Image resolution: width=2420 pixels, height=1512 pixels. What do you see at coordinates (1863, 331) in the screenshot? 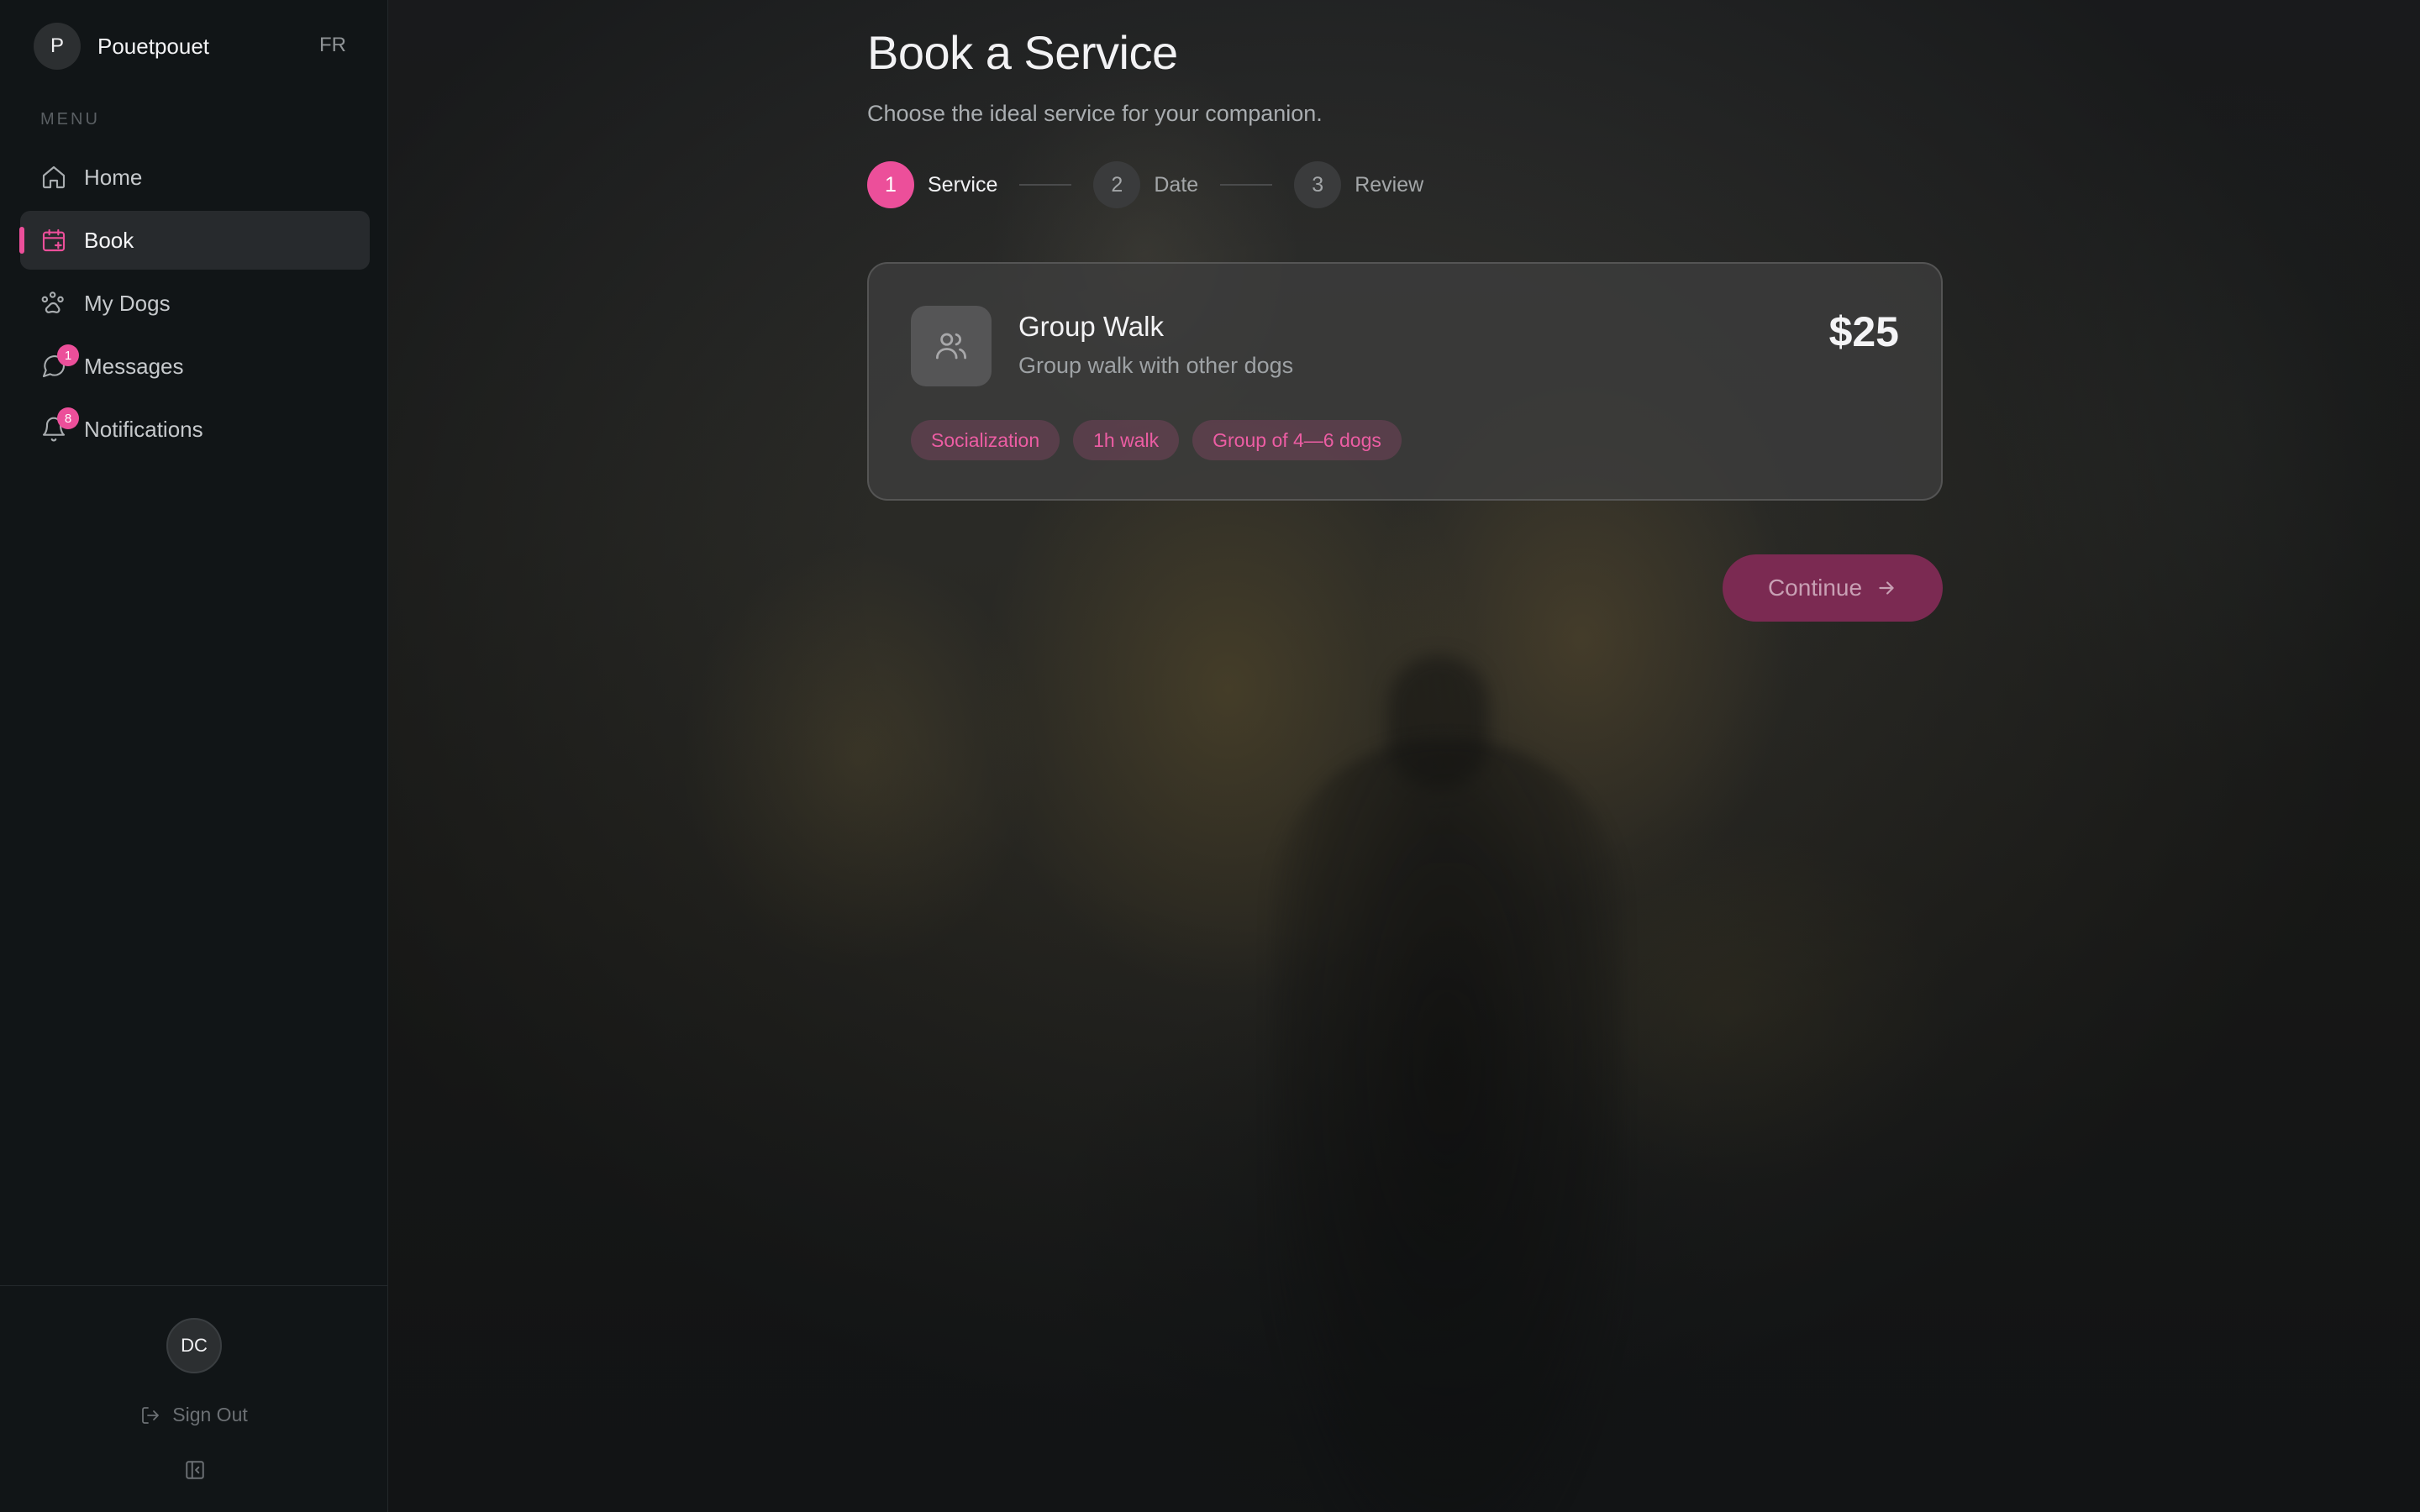
I see `service-price: $25` at bounding box center [1863, 331].